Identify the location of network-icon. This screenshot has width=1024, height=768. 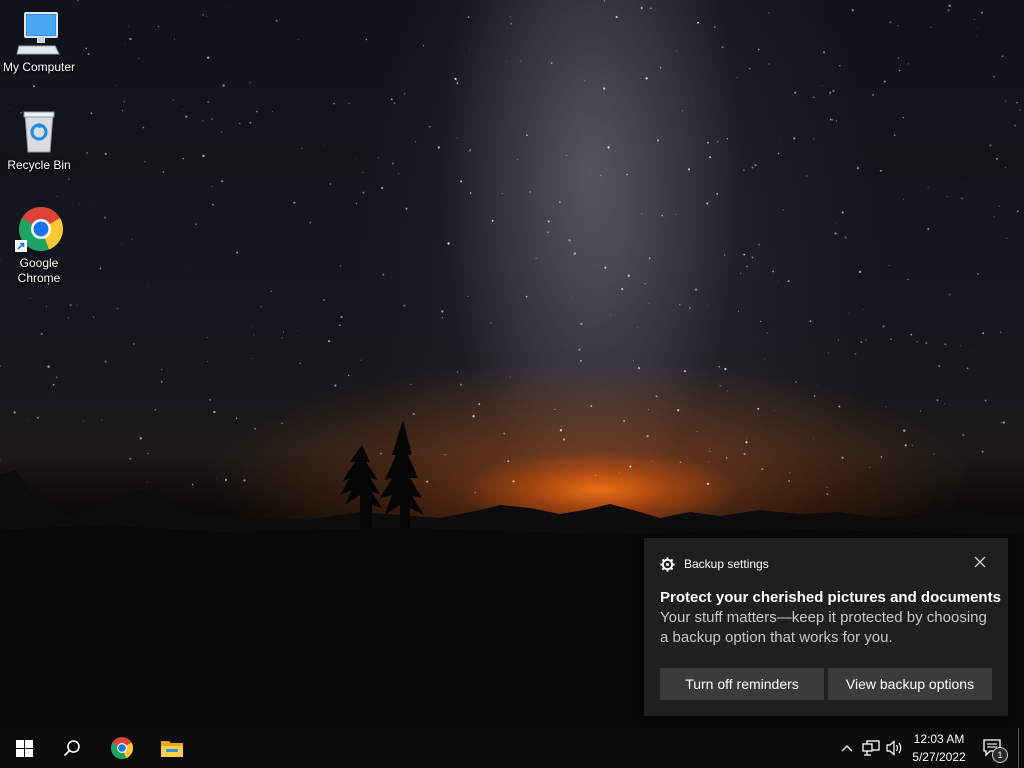
(871, 748).